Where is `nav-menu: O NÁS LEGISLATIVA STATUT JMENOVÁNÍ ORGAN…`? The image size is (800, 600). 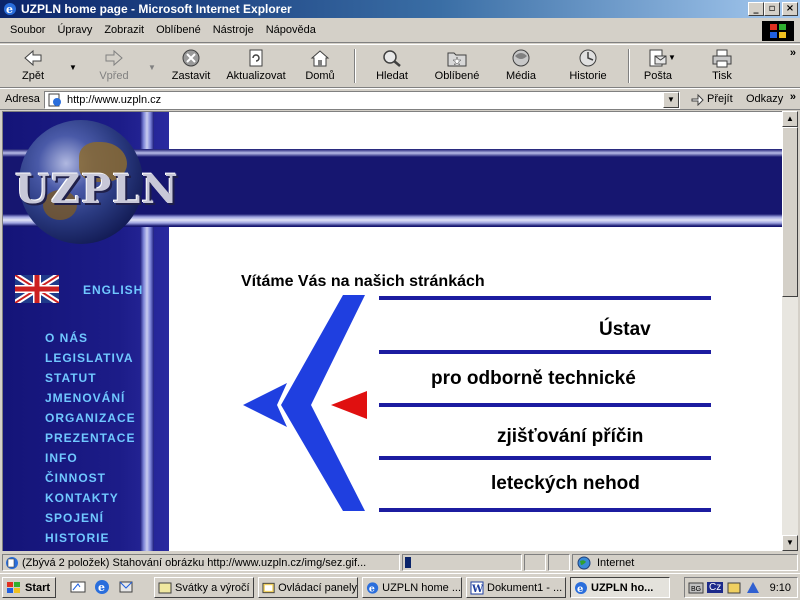 nav-menu: O NÁS LEGISLATIVA STATUT JMENOVÁNÍ ORGAN… is located at coordinates (90, 441).